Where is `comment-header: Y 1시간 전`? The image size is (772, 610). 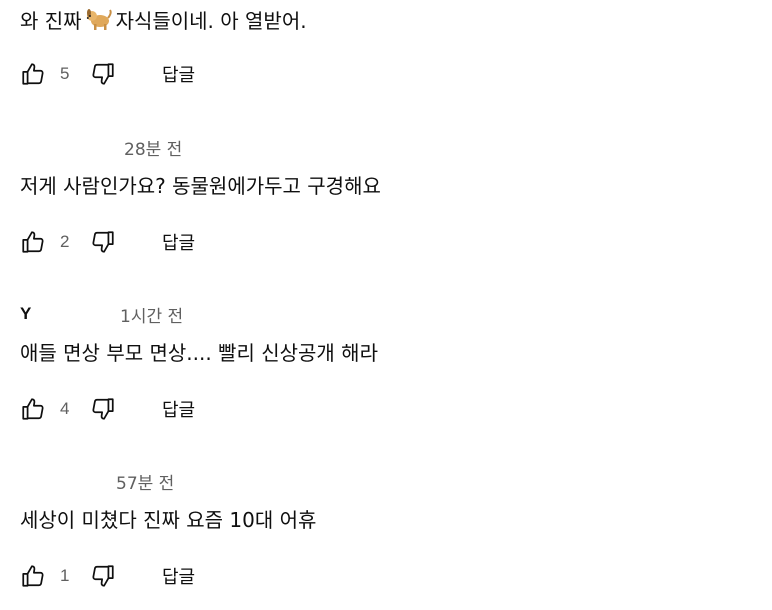 comment-header: Y 1시간 전 is located at coordinates (101, 314).